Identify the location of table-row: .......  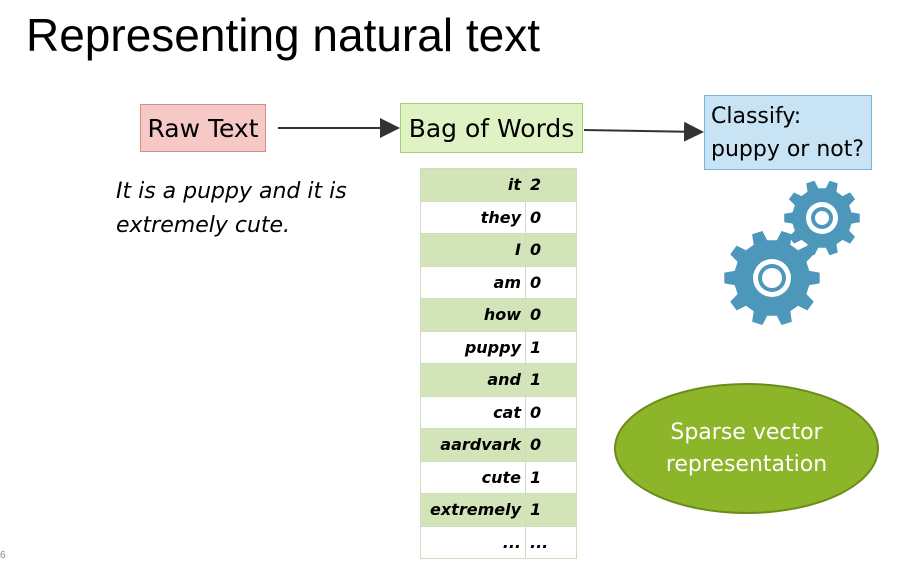
(498, 542).